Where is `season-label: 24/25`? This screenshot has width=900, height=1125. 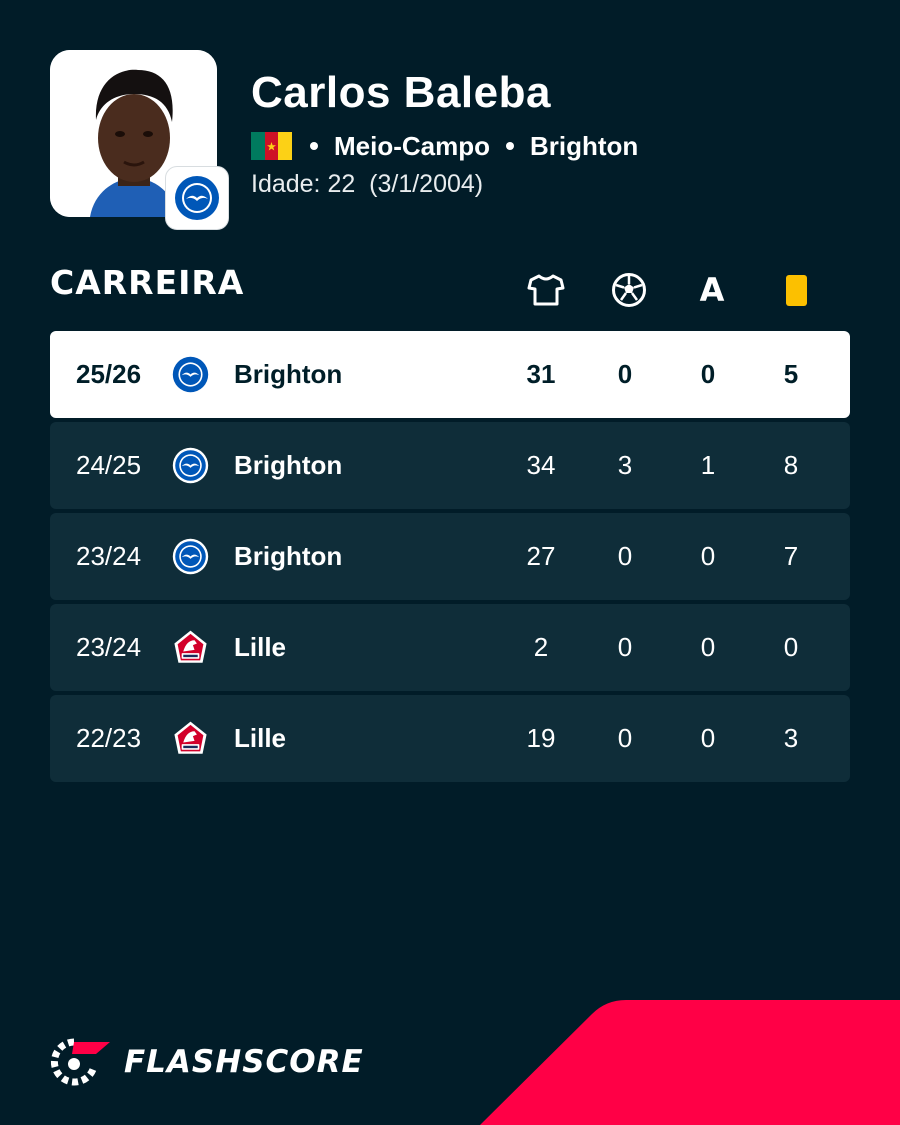 season-label: 24/25 is located at coordinates (109, 465).